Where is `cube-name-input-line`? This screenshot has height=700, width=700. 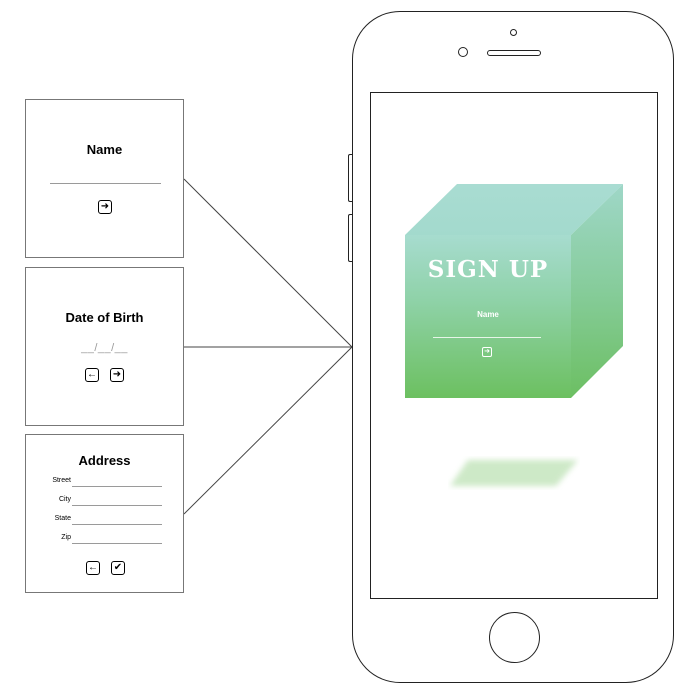 cube-name-input-line is located at coordinates (487, 337).